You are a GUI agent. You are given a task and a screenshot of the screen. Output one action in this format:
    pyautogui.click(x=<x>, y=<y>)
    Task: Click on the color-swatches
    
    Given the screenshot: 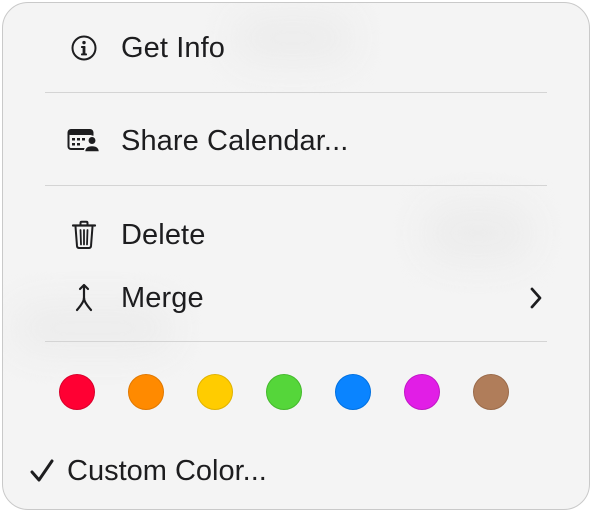 What is the action you would take?
    pyautogui.click(x=294, y=395)
    